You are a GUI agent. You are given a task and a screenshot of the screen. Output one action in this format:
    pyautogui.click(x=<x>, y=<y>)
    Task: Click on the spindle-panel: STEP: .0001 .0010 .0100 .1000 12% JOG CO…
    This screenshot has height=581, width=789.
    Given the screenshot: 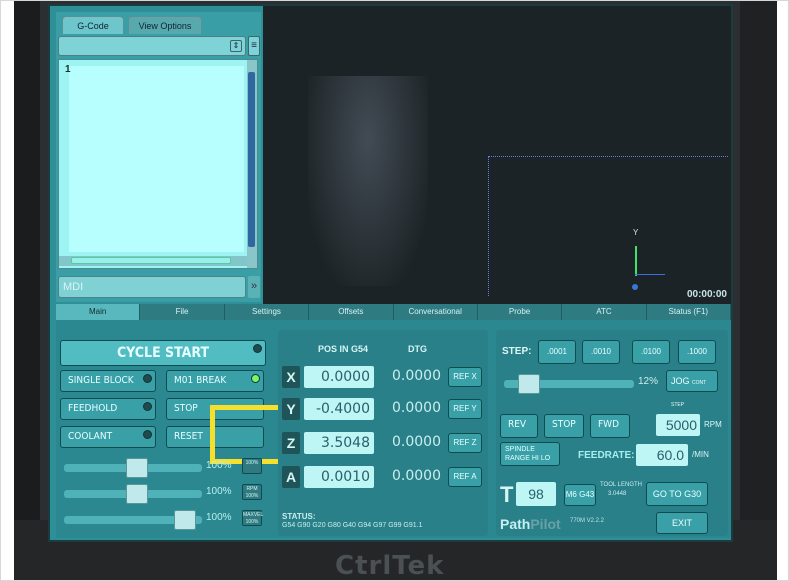 What is the action you would take?
    pyautogui.click(x=612, y=433)
    